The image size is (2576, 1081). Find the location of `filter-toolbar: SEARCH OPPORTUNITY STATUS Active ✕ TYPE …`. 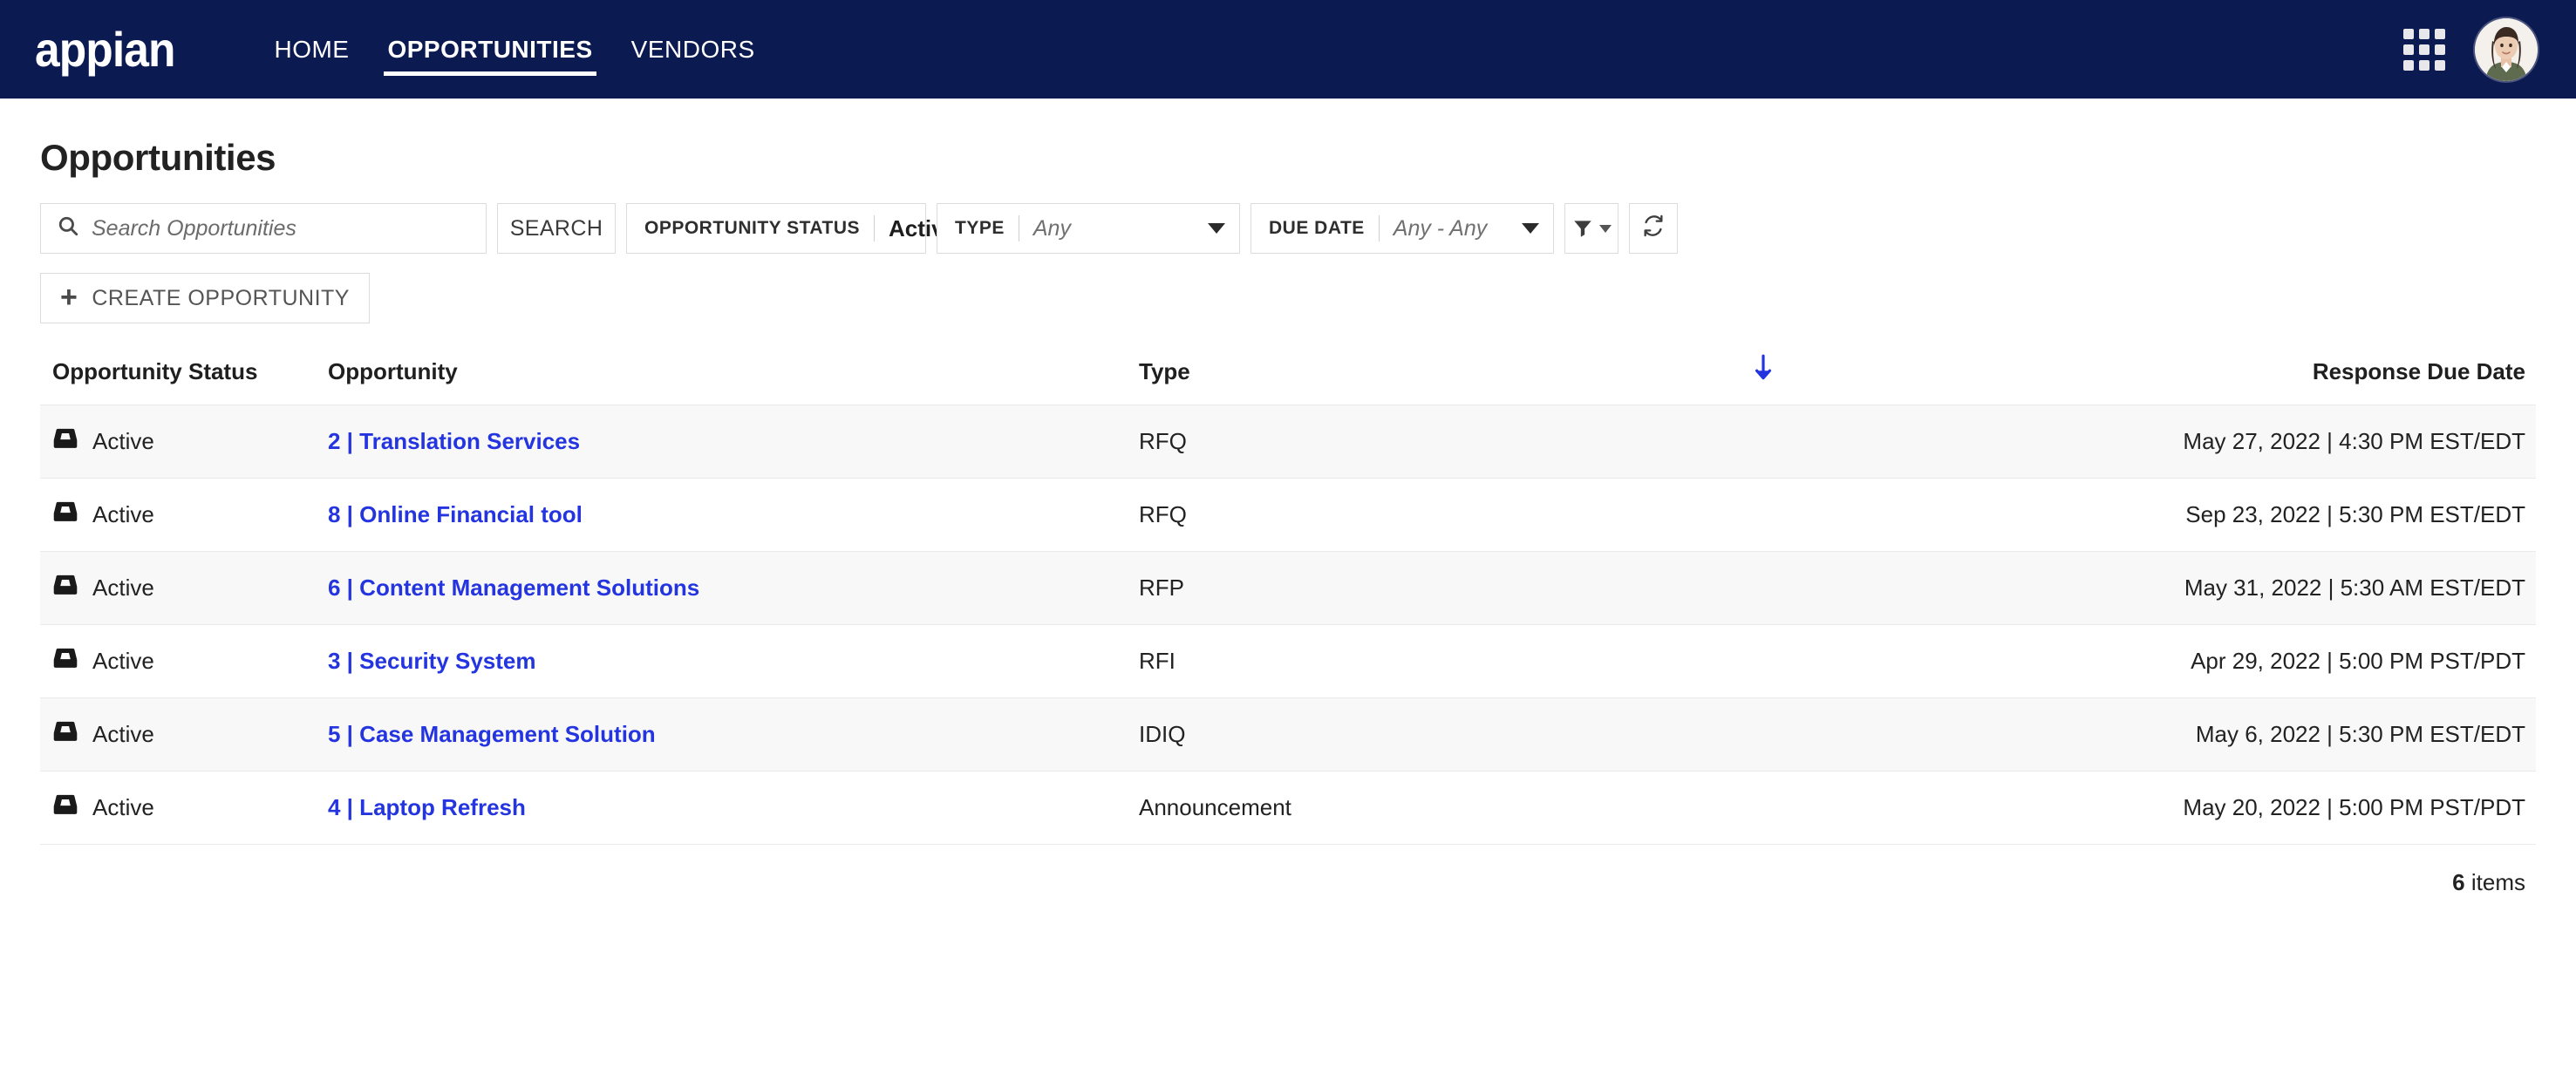

filter-toolbar: SEARCH OPPORTUNITY STATUS Active ✕ TYPE … is located at coordinates (1288, 229).